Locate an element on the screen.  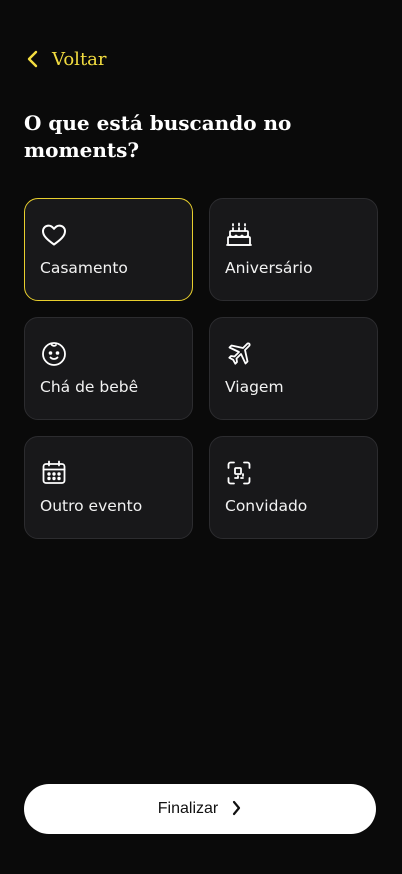
option-label: Chá de bebê is located at coordinates (89, 387).